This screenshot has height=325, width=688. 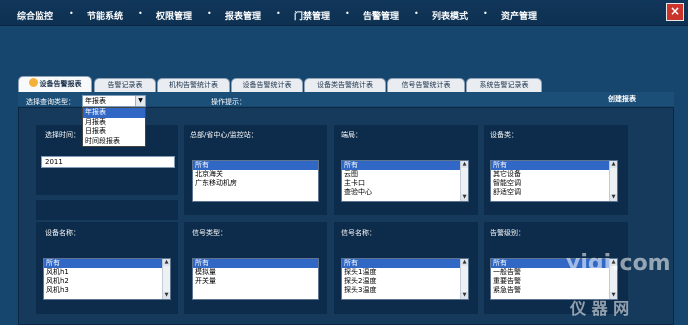 What do you see at coordinates (35, 15) in the screenshot?
I see `nav-item-monitor: 综合监控` at bounding box center [35, 15].